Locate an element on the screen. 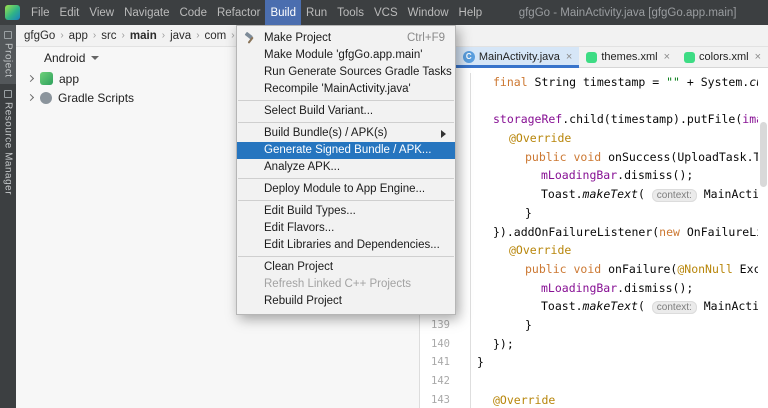  build-menu-item-run-generate-sources-gradle-tasks: Run Generate Sources Gradle Tasks is located at coordinates (346, 72).